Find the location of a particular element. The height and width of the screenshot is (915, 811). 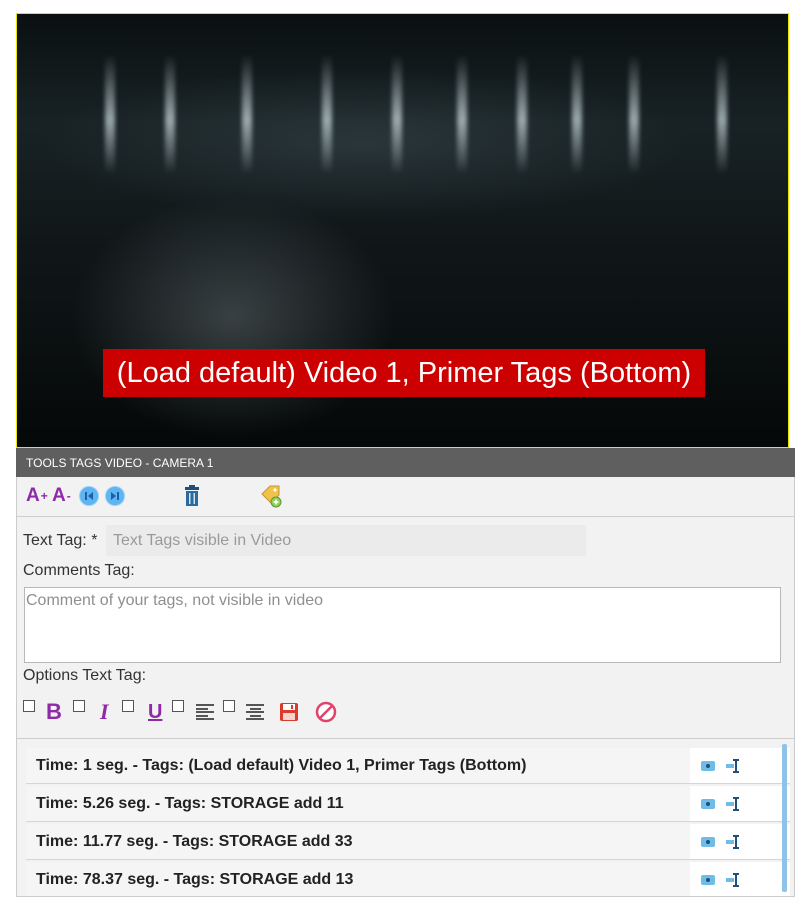

cancel-button is located at coordinates (326, 712).